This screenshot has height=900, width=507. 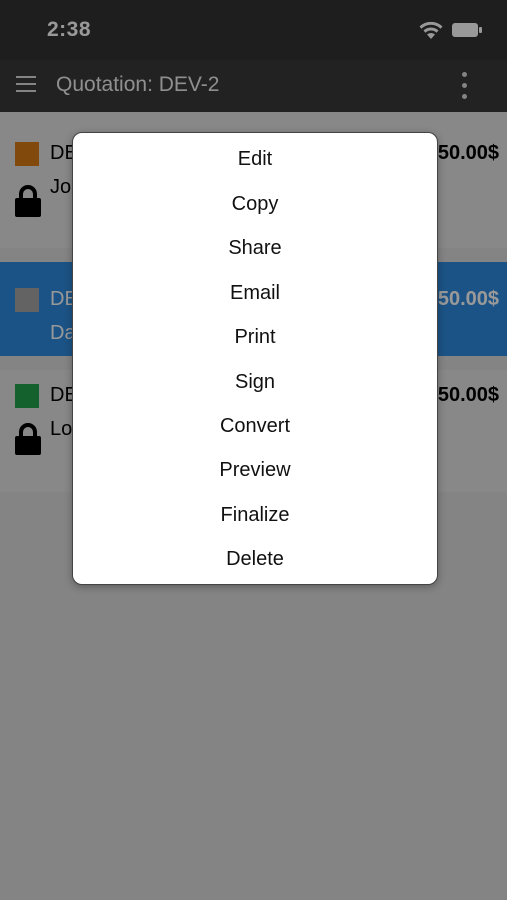 I want to click on menu-item-email: Email, so click(x=255, y=293).